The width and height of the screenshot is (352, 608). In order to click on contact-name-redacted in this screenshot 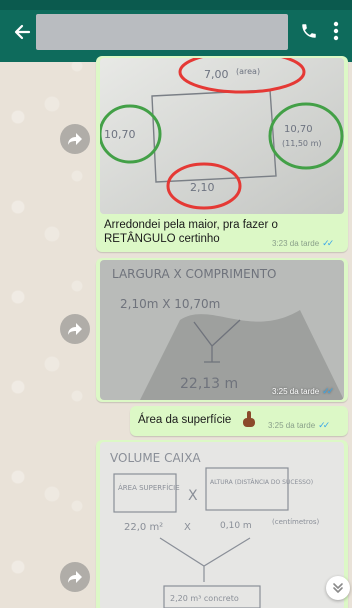, I will do `click(162, 32)`.